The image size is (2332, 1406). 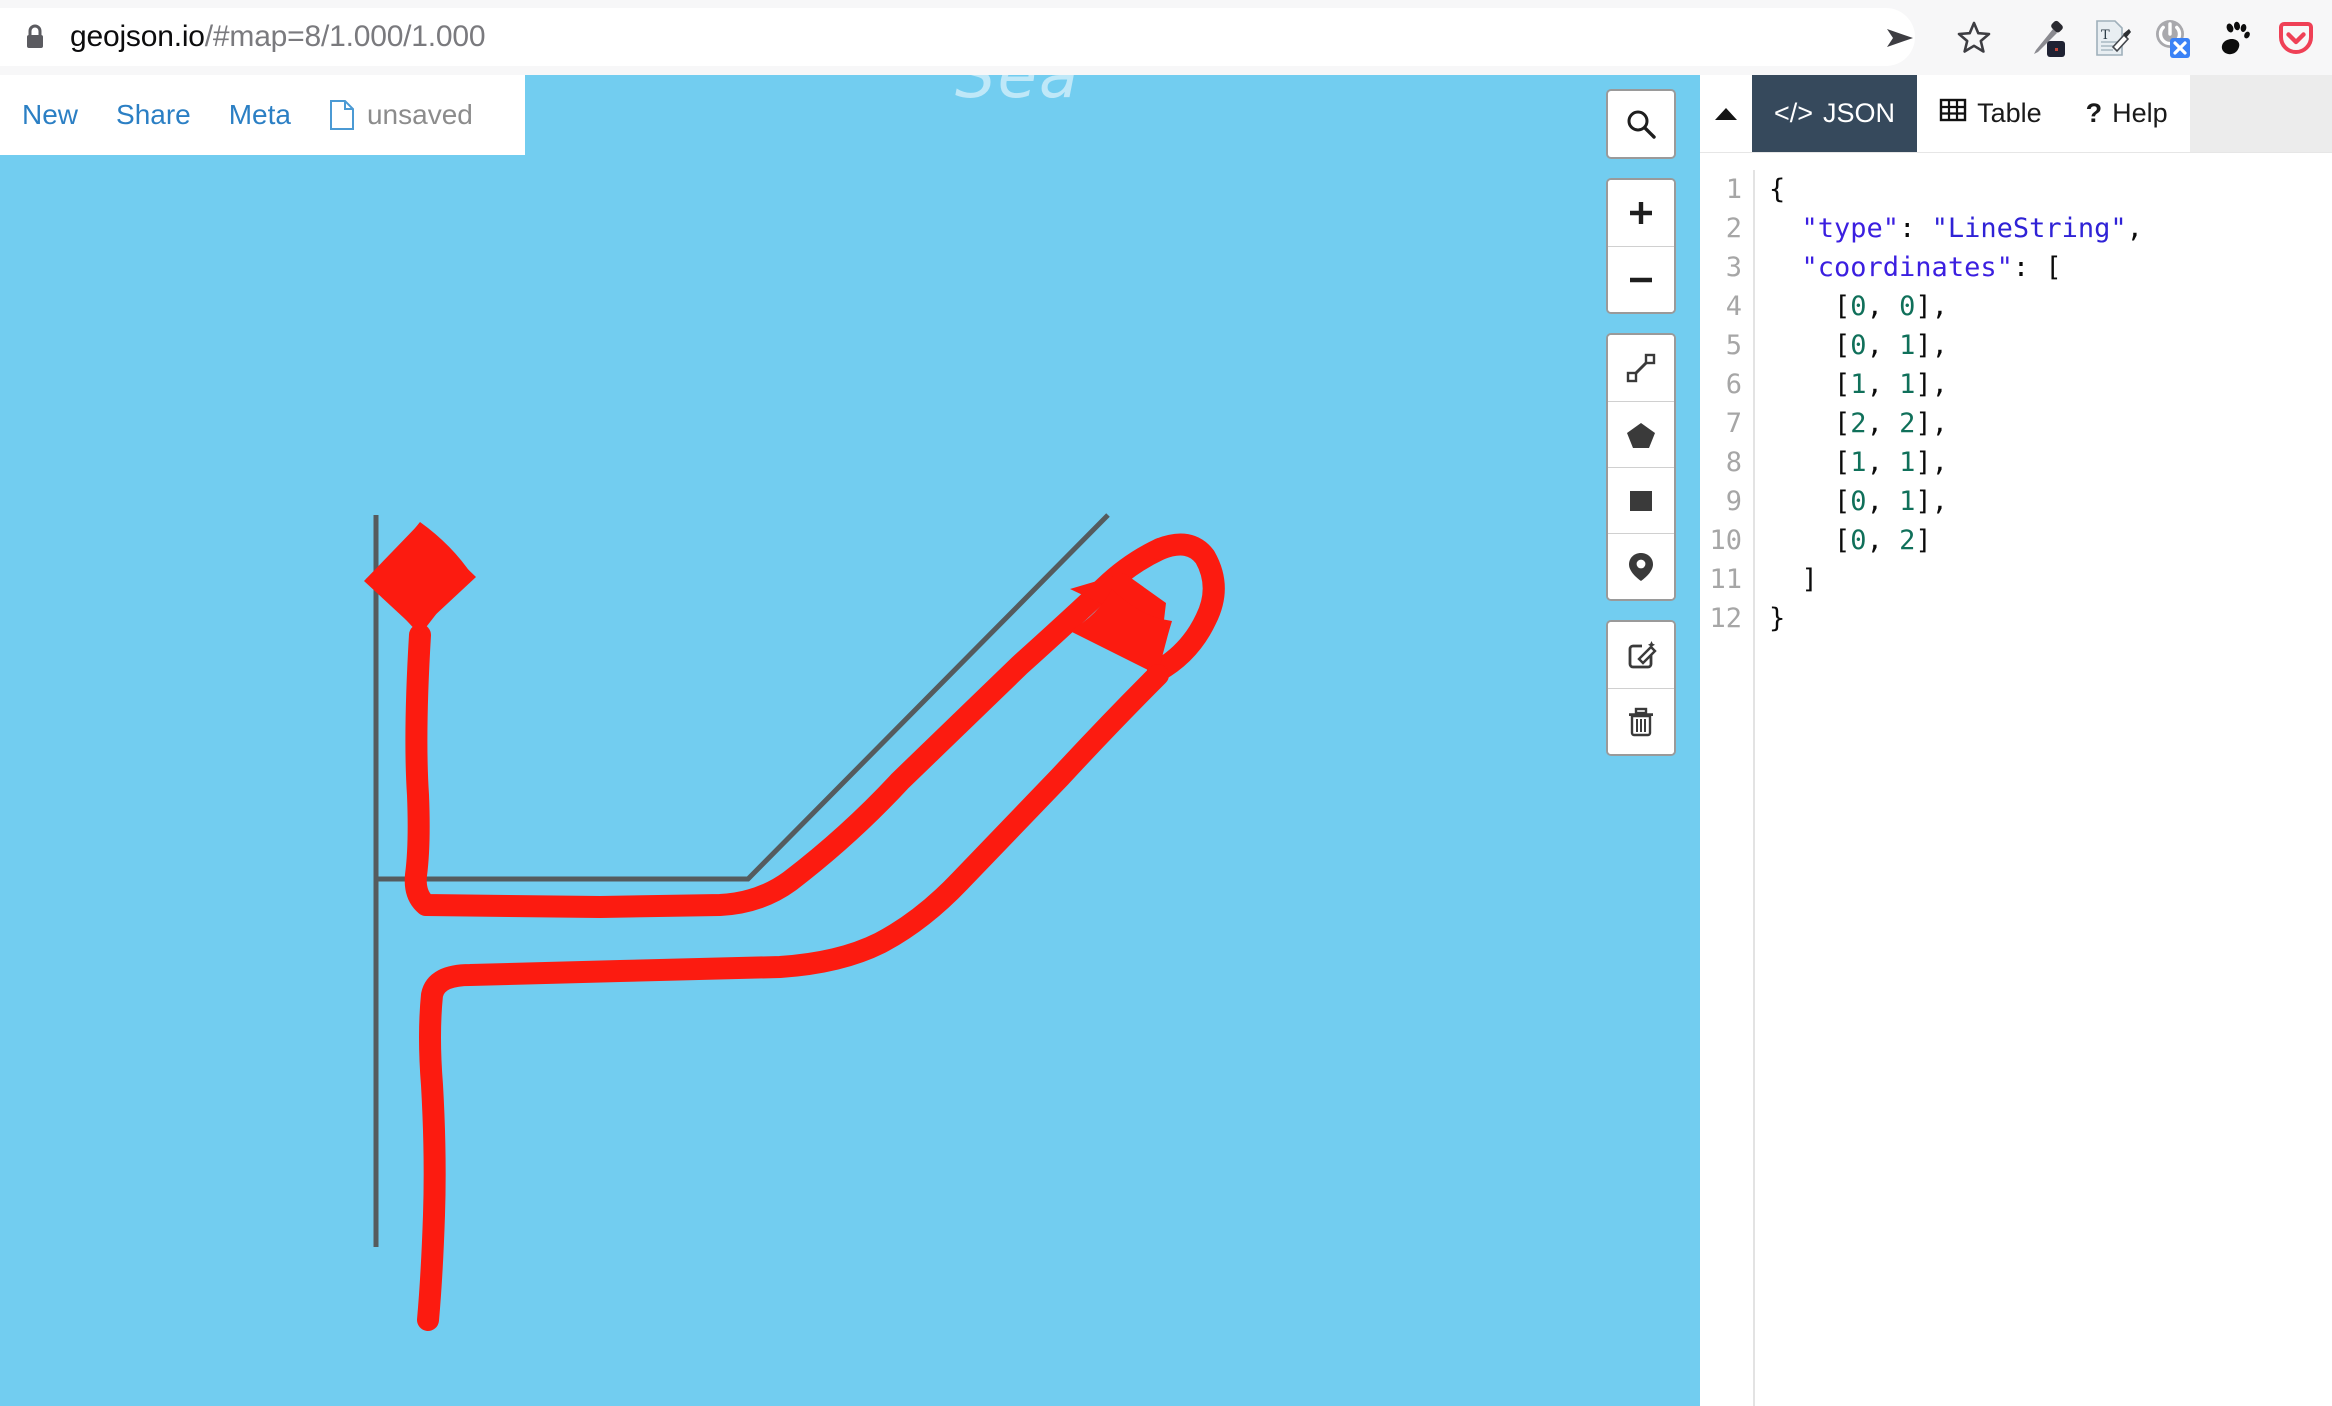 I want to click on disable-extension-icon, so click(x=2172, y=38).